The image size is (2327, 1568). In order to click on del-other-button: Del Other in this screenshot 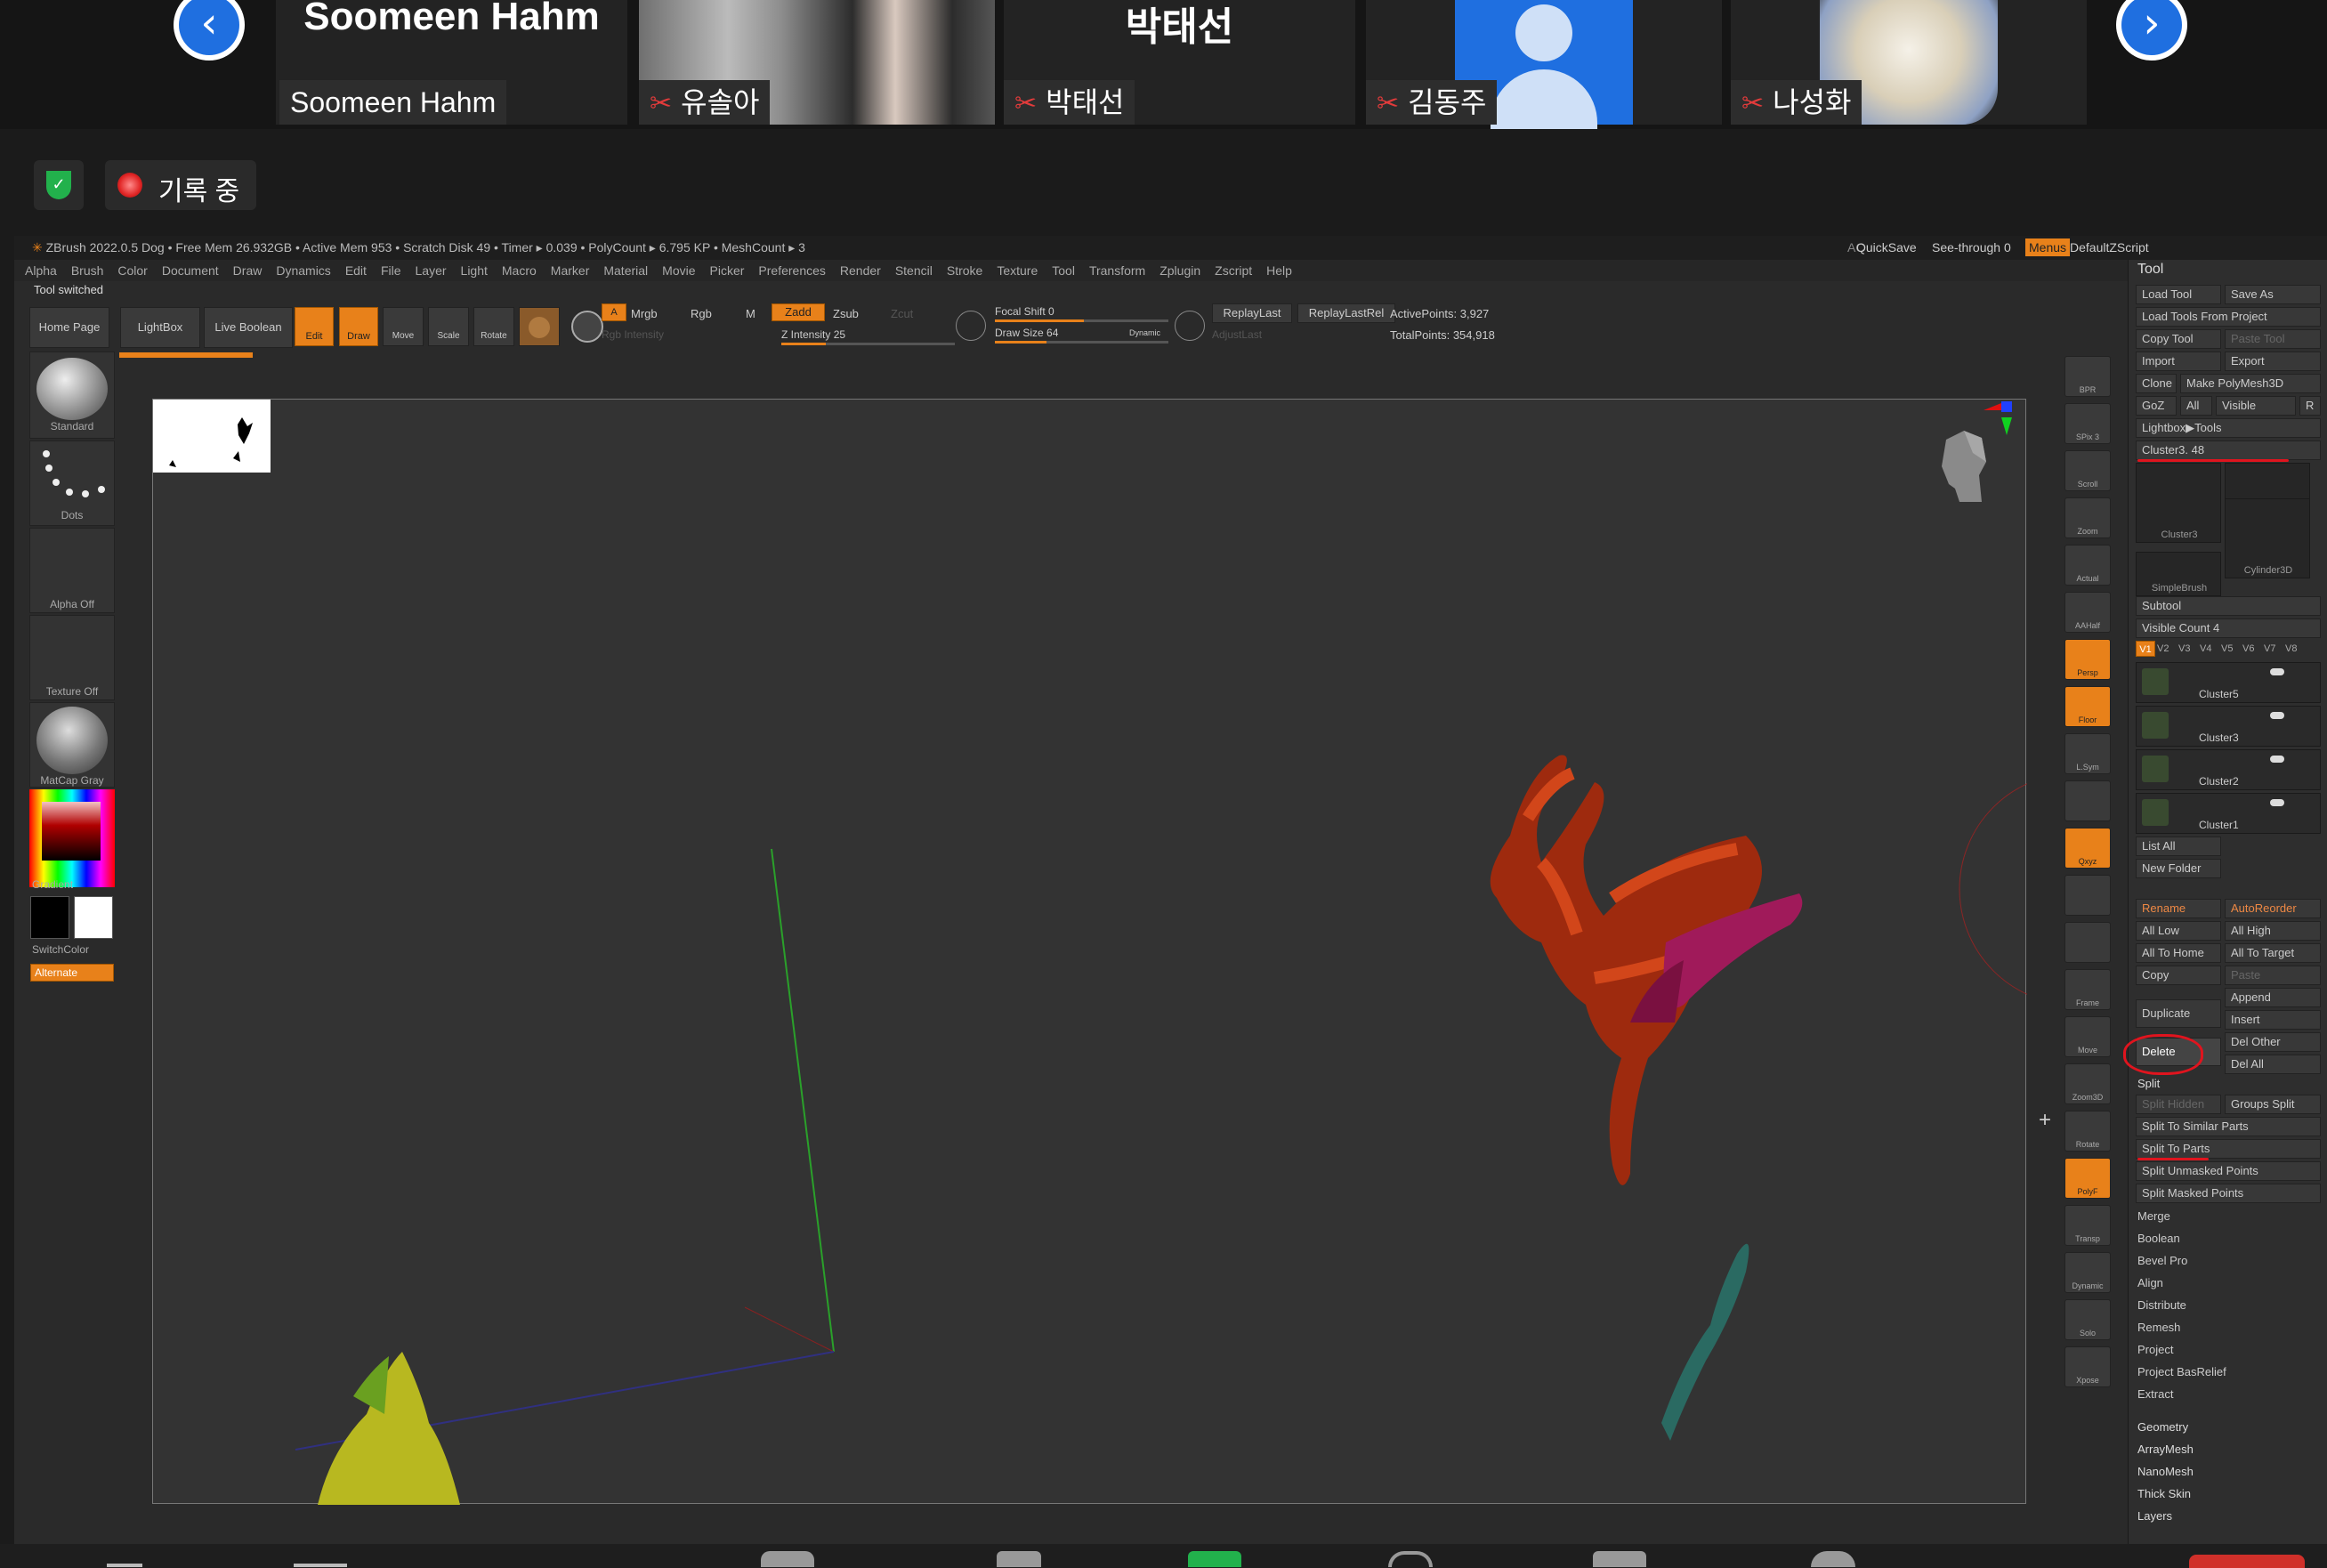, I will do `click(2273, 1042)`.